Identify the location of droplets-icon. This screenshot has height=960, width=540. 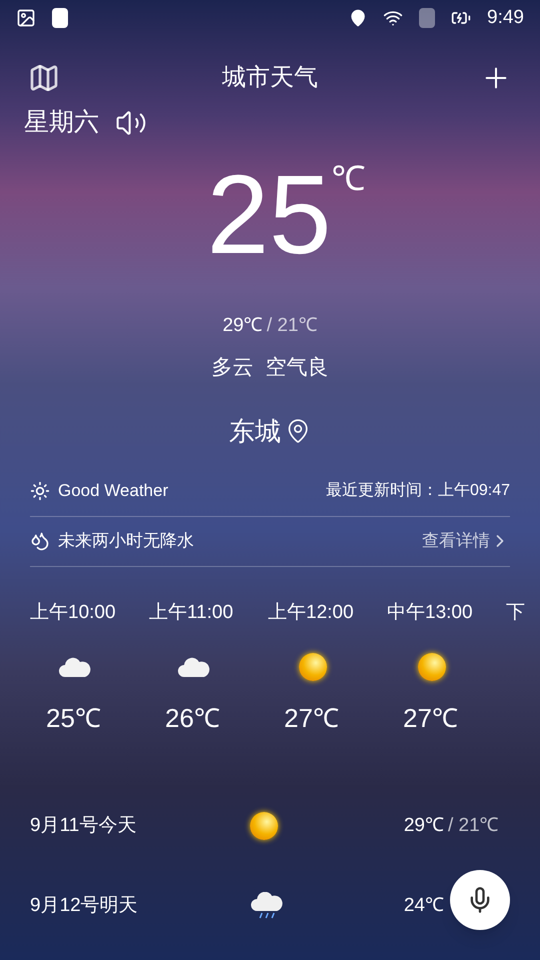
(40, 541).